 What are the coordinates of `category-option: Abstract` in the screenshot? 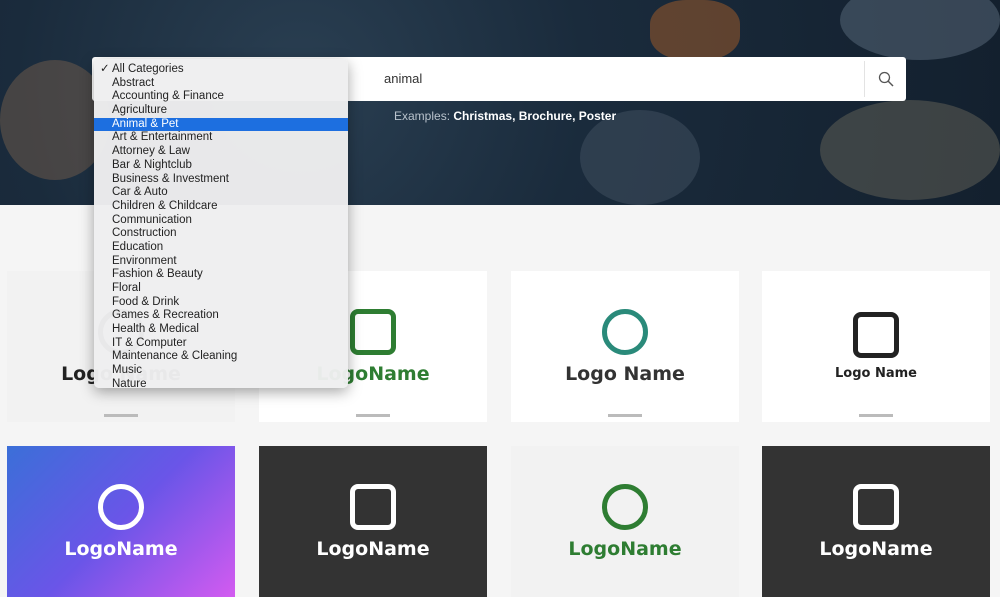 It's located at (221, 84).